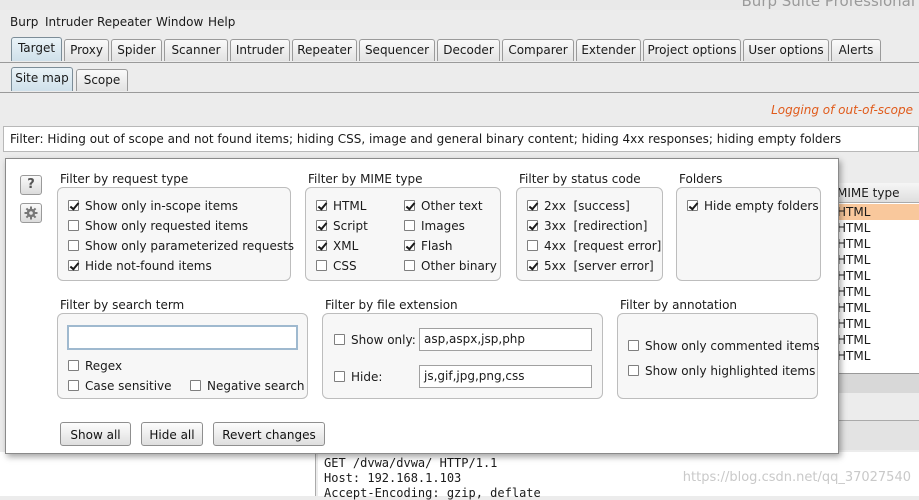 This screenshot has width=919, height=500. I want to click on show-only-extension-checkbox: Show only:, so click(375, 340).